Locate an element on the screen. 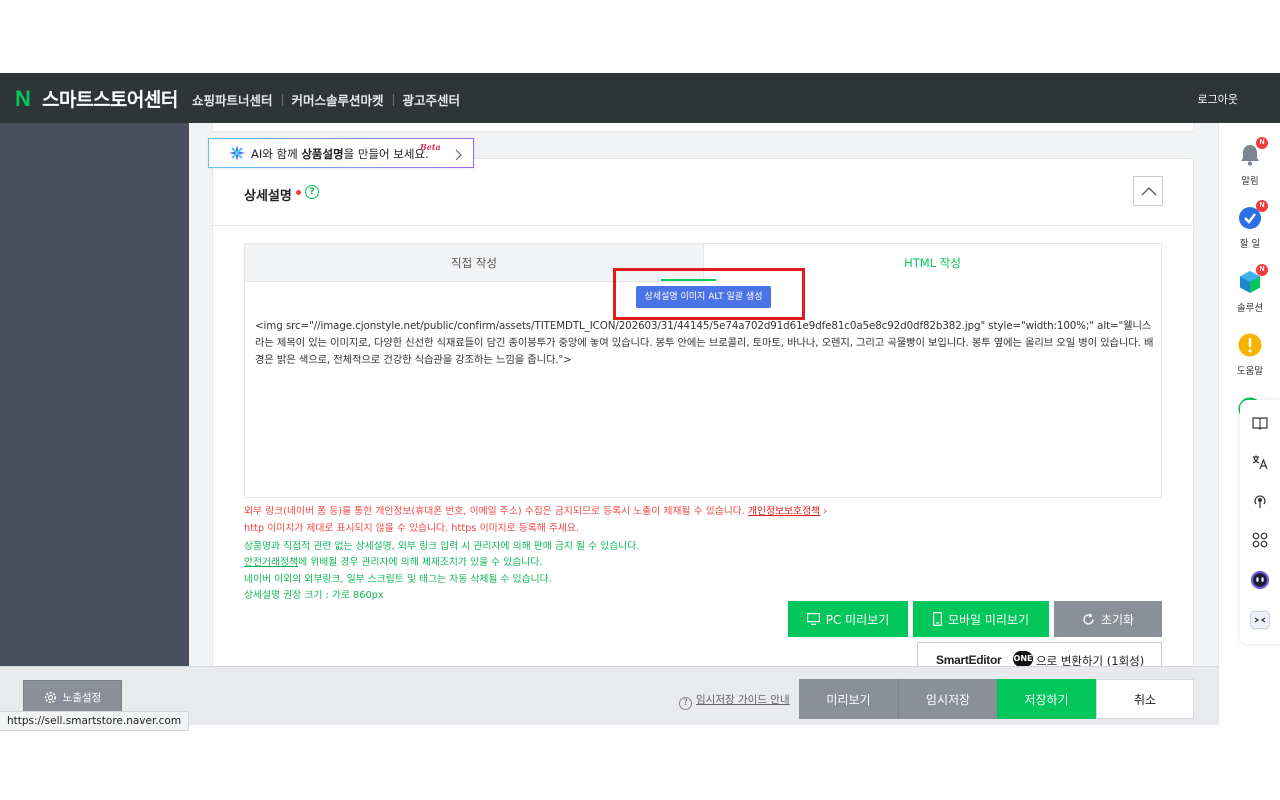  required-dot is located at coordinates (298, 192).